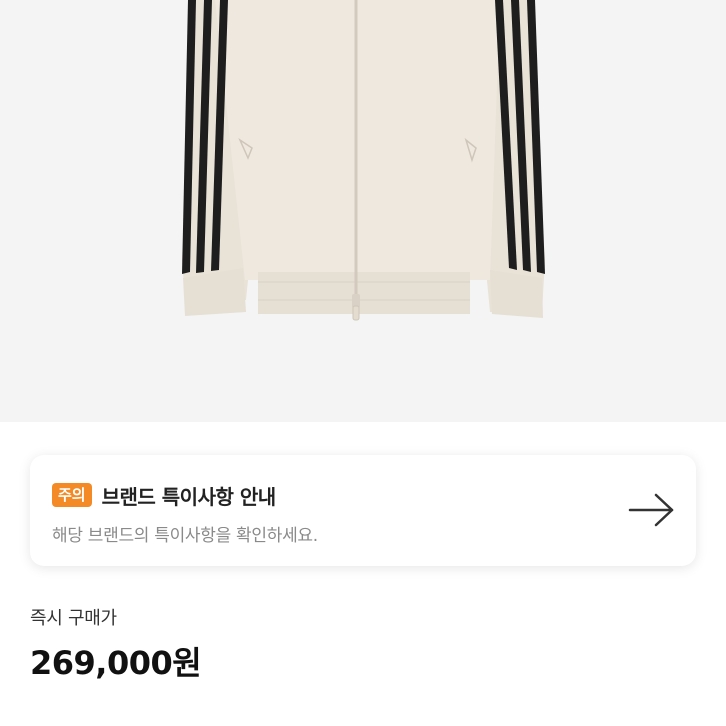  What do you see at coordinates (363, 510) in the screenshot?
I see `brand-notice-card: 주의 브랜드 특이사항 안내 해당 브랜드의 특이사항을 확인하세요.` at bounding box center [363, 510].